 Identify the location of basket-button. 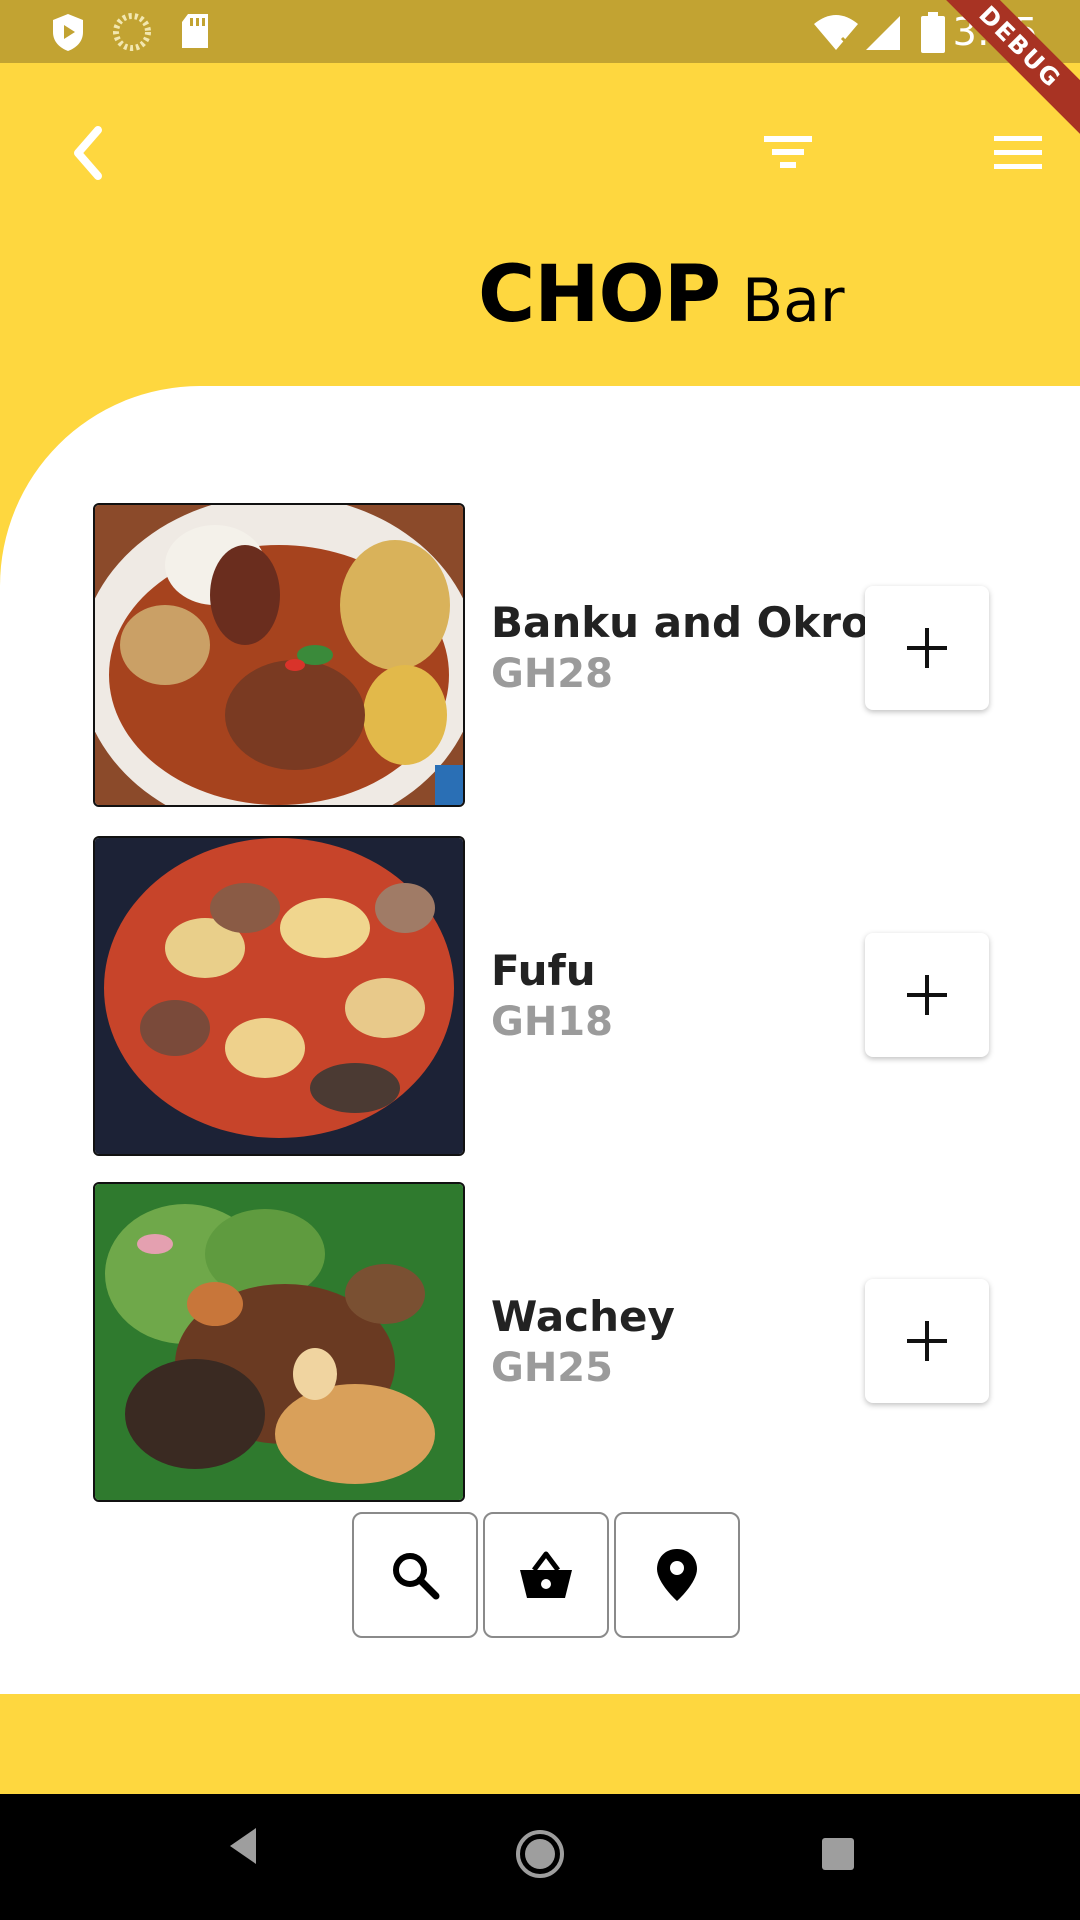
(546, 1575).